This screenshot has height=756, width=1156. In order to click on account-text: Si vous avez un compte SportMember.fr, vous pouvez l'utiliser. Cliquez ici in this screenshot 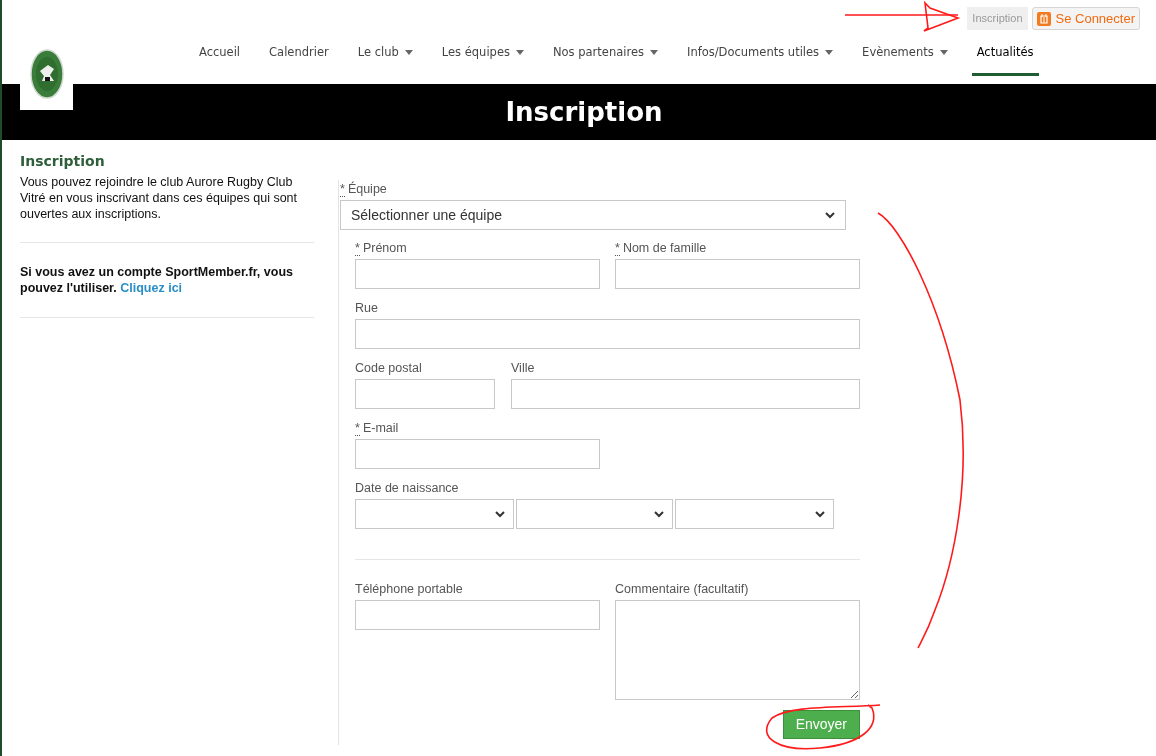, I will do `click(167, 280)`.